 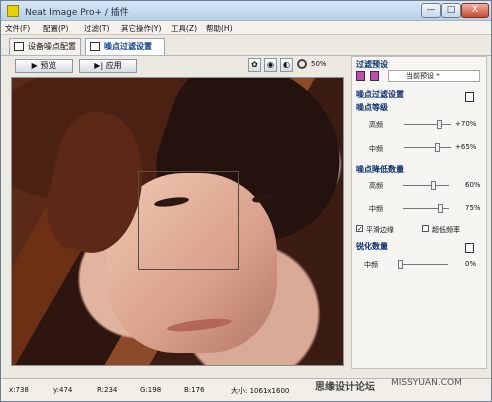 I want to click on preview-button: ▶ 预览, so click(x=44, y=66).